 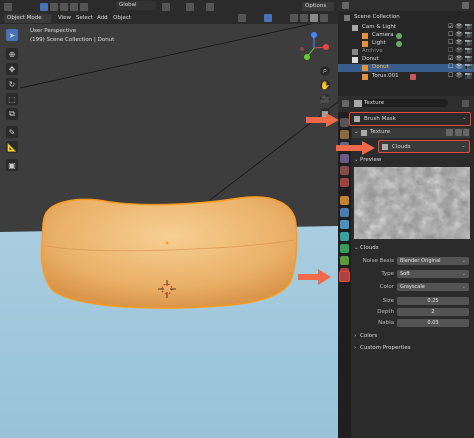 I want to click on rotate-tool-icon: ↻, so click(x=12, y=84).